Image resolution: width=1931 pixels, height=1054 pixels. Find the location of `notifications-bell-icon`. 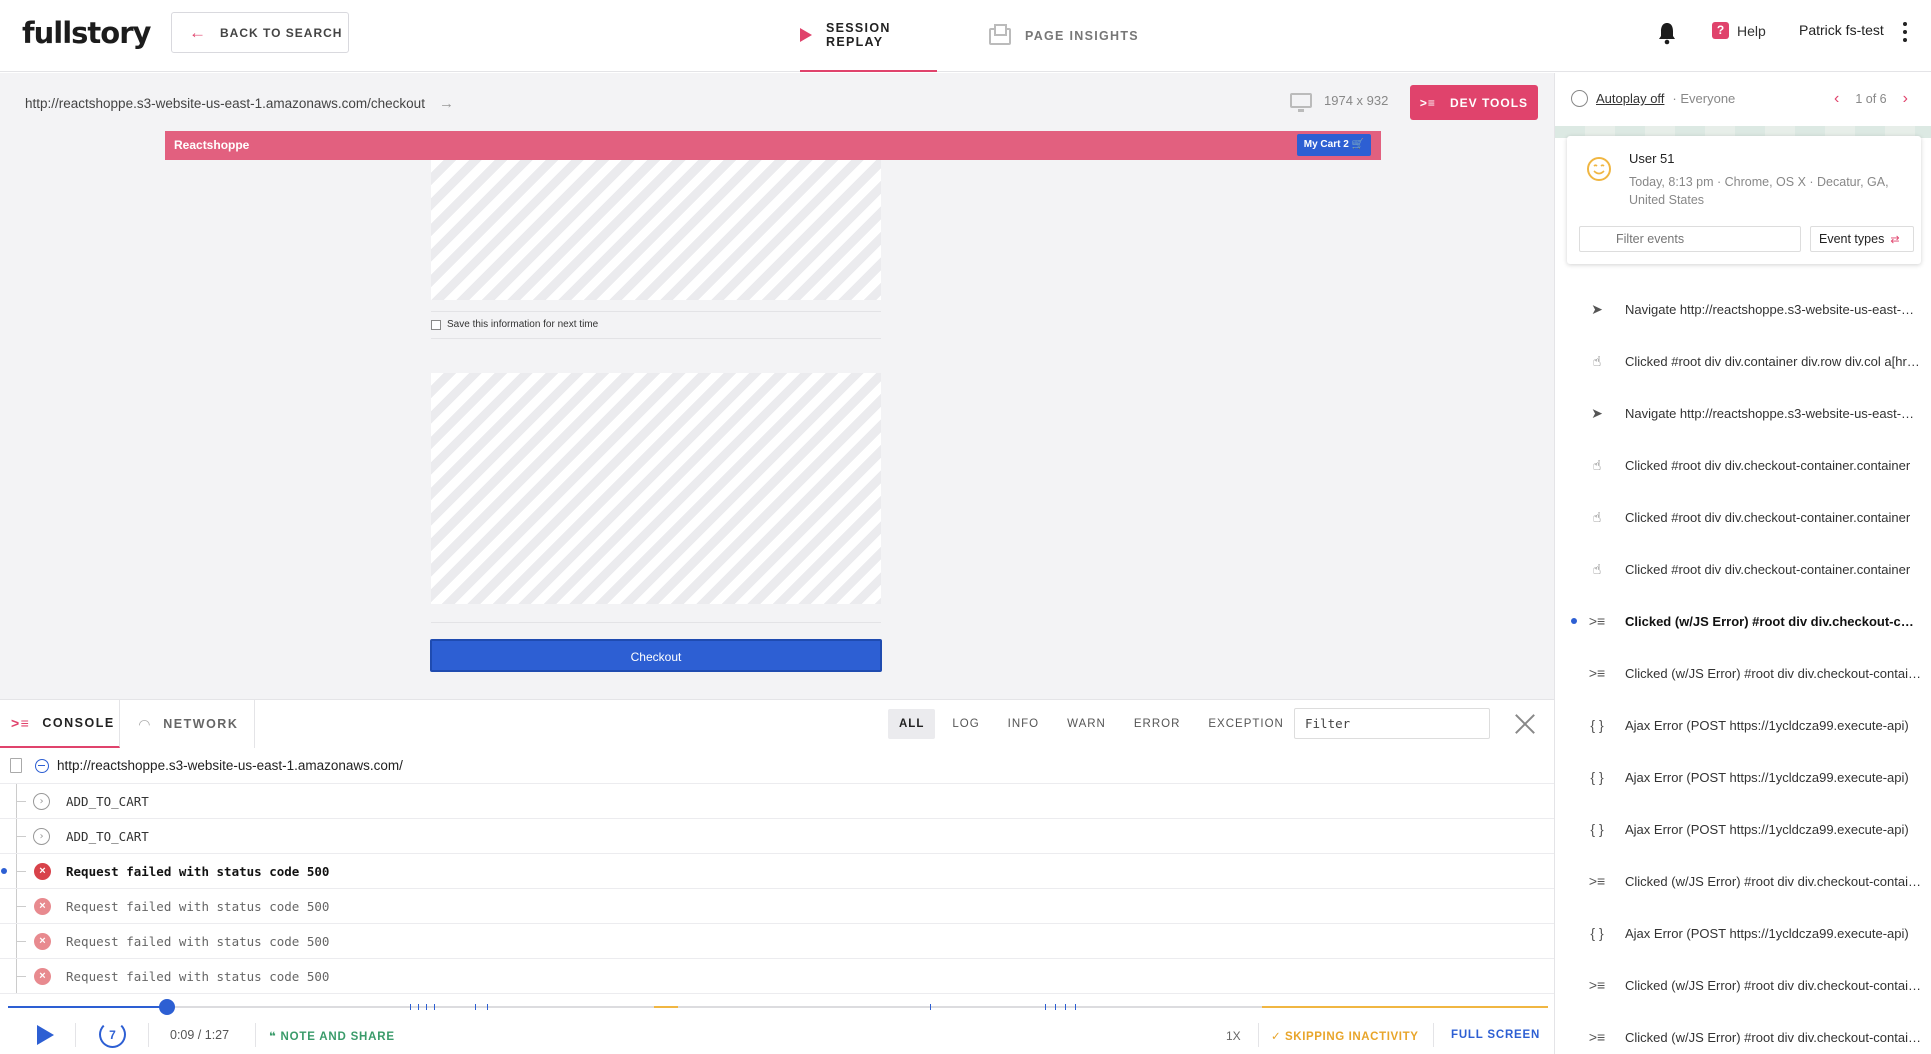

notifications-bell-icon is located at coordinates (1667, 33).